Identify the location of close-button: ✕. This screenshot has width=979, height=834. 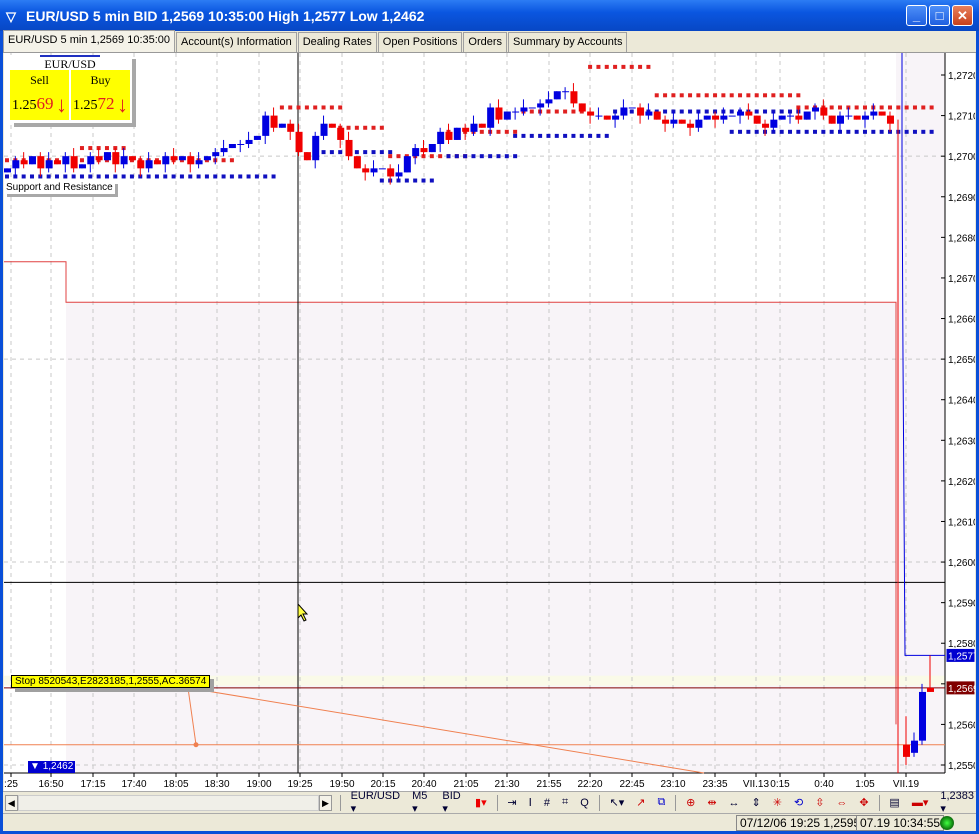
(962, 15).